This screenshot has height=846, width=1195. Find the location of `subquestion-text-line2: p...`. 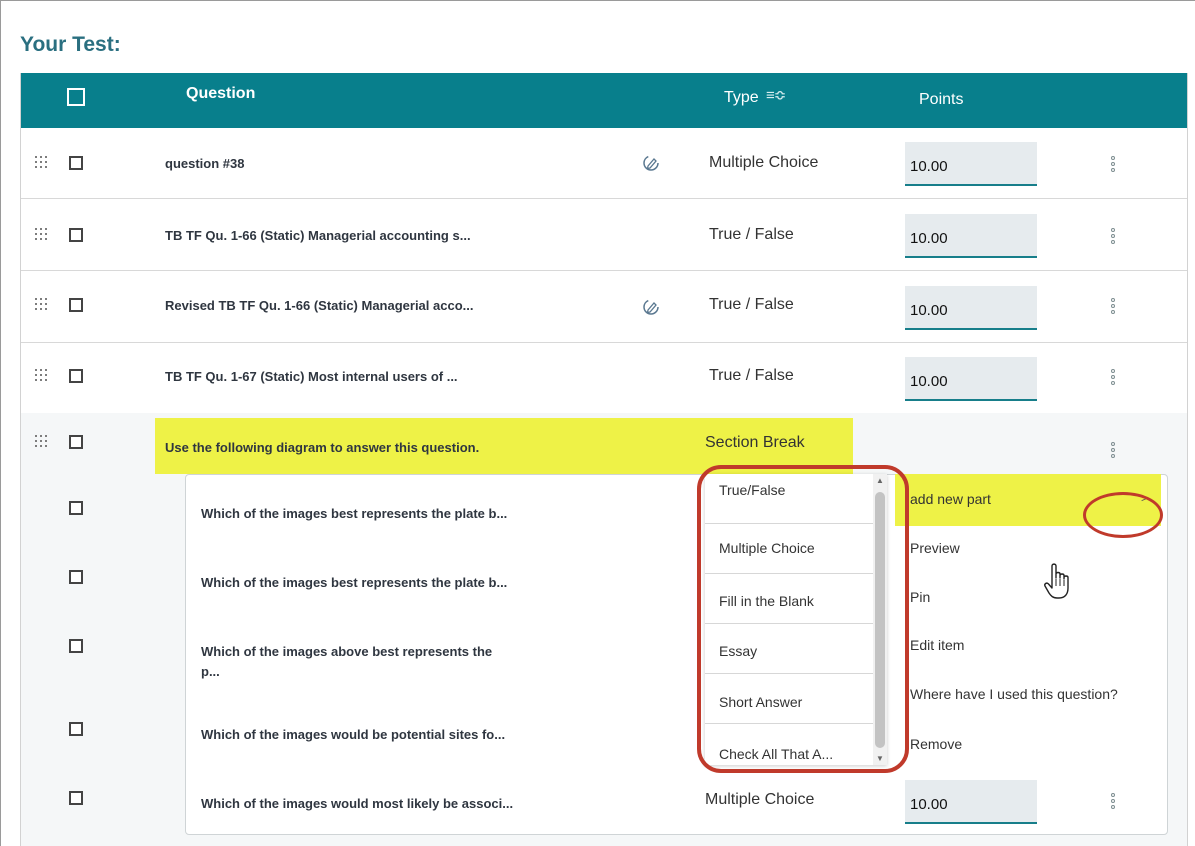

subquestion-text-line2: p... is located at coordinates (210, 672).